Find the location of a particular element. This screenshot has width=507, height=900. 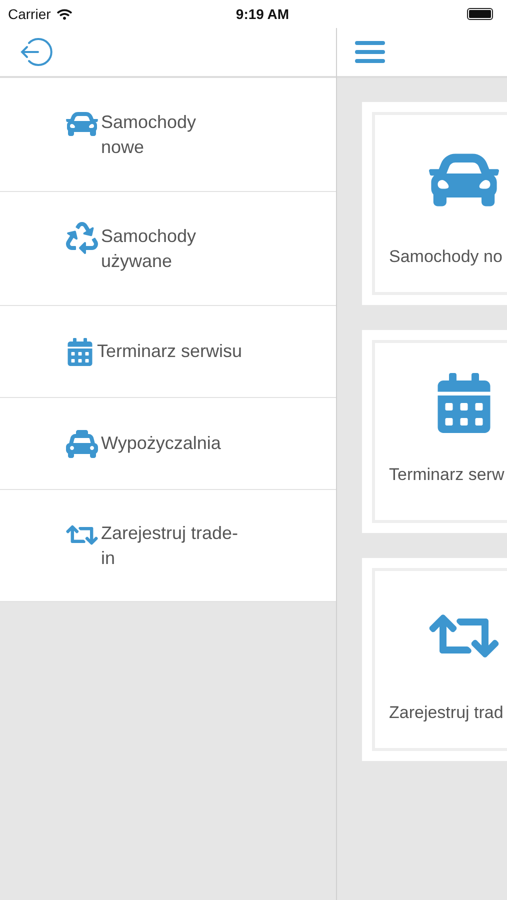

recycle-icon is located at coordinates (82, 238).